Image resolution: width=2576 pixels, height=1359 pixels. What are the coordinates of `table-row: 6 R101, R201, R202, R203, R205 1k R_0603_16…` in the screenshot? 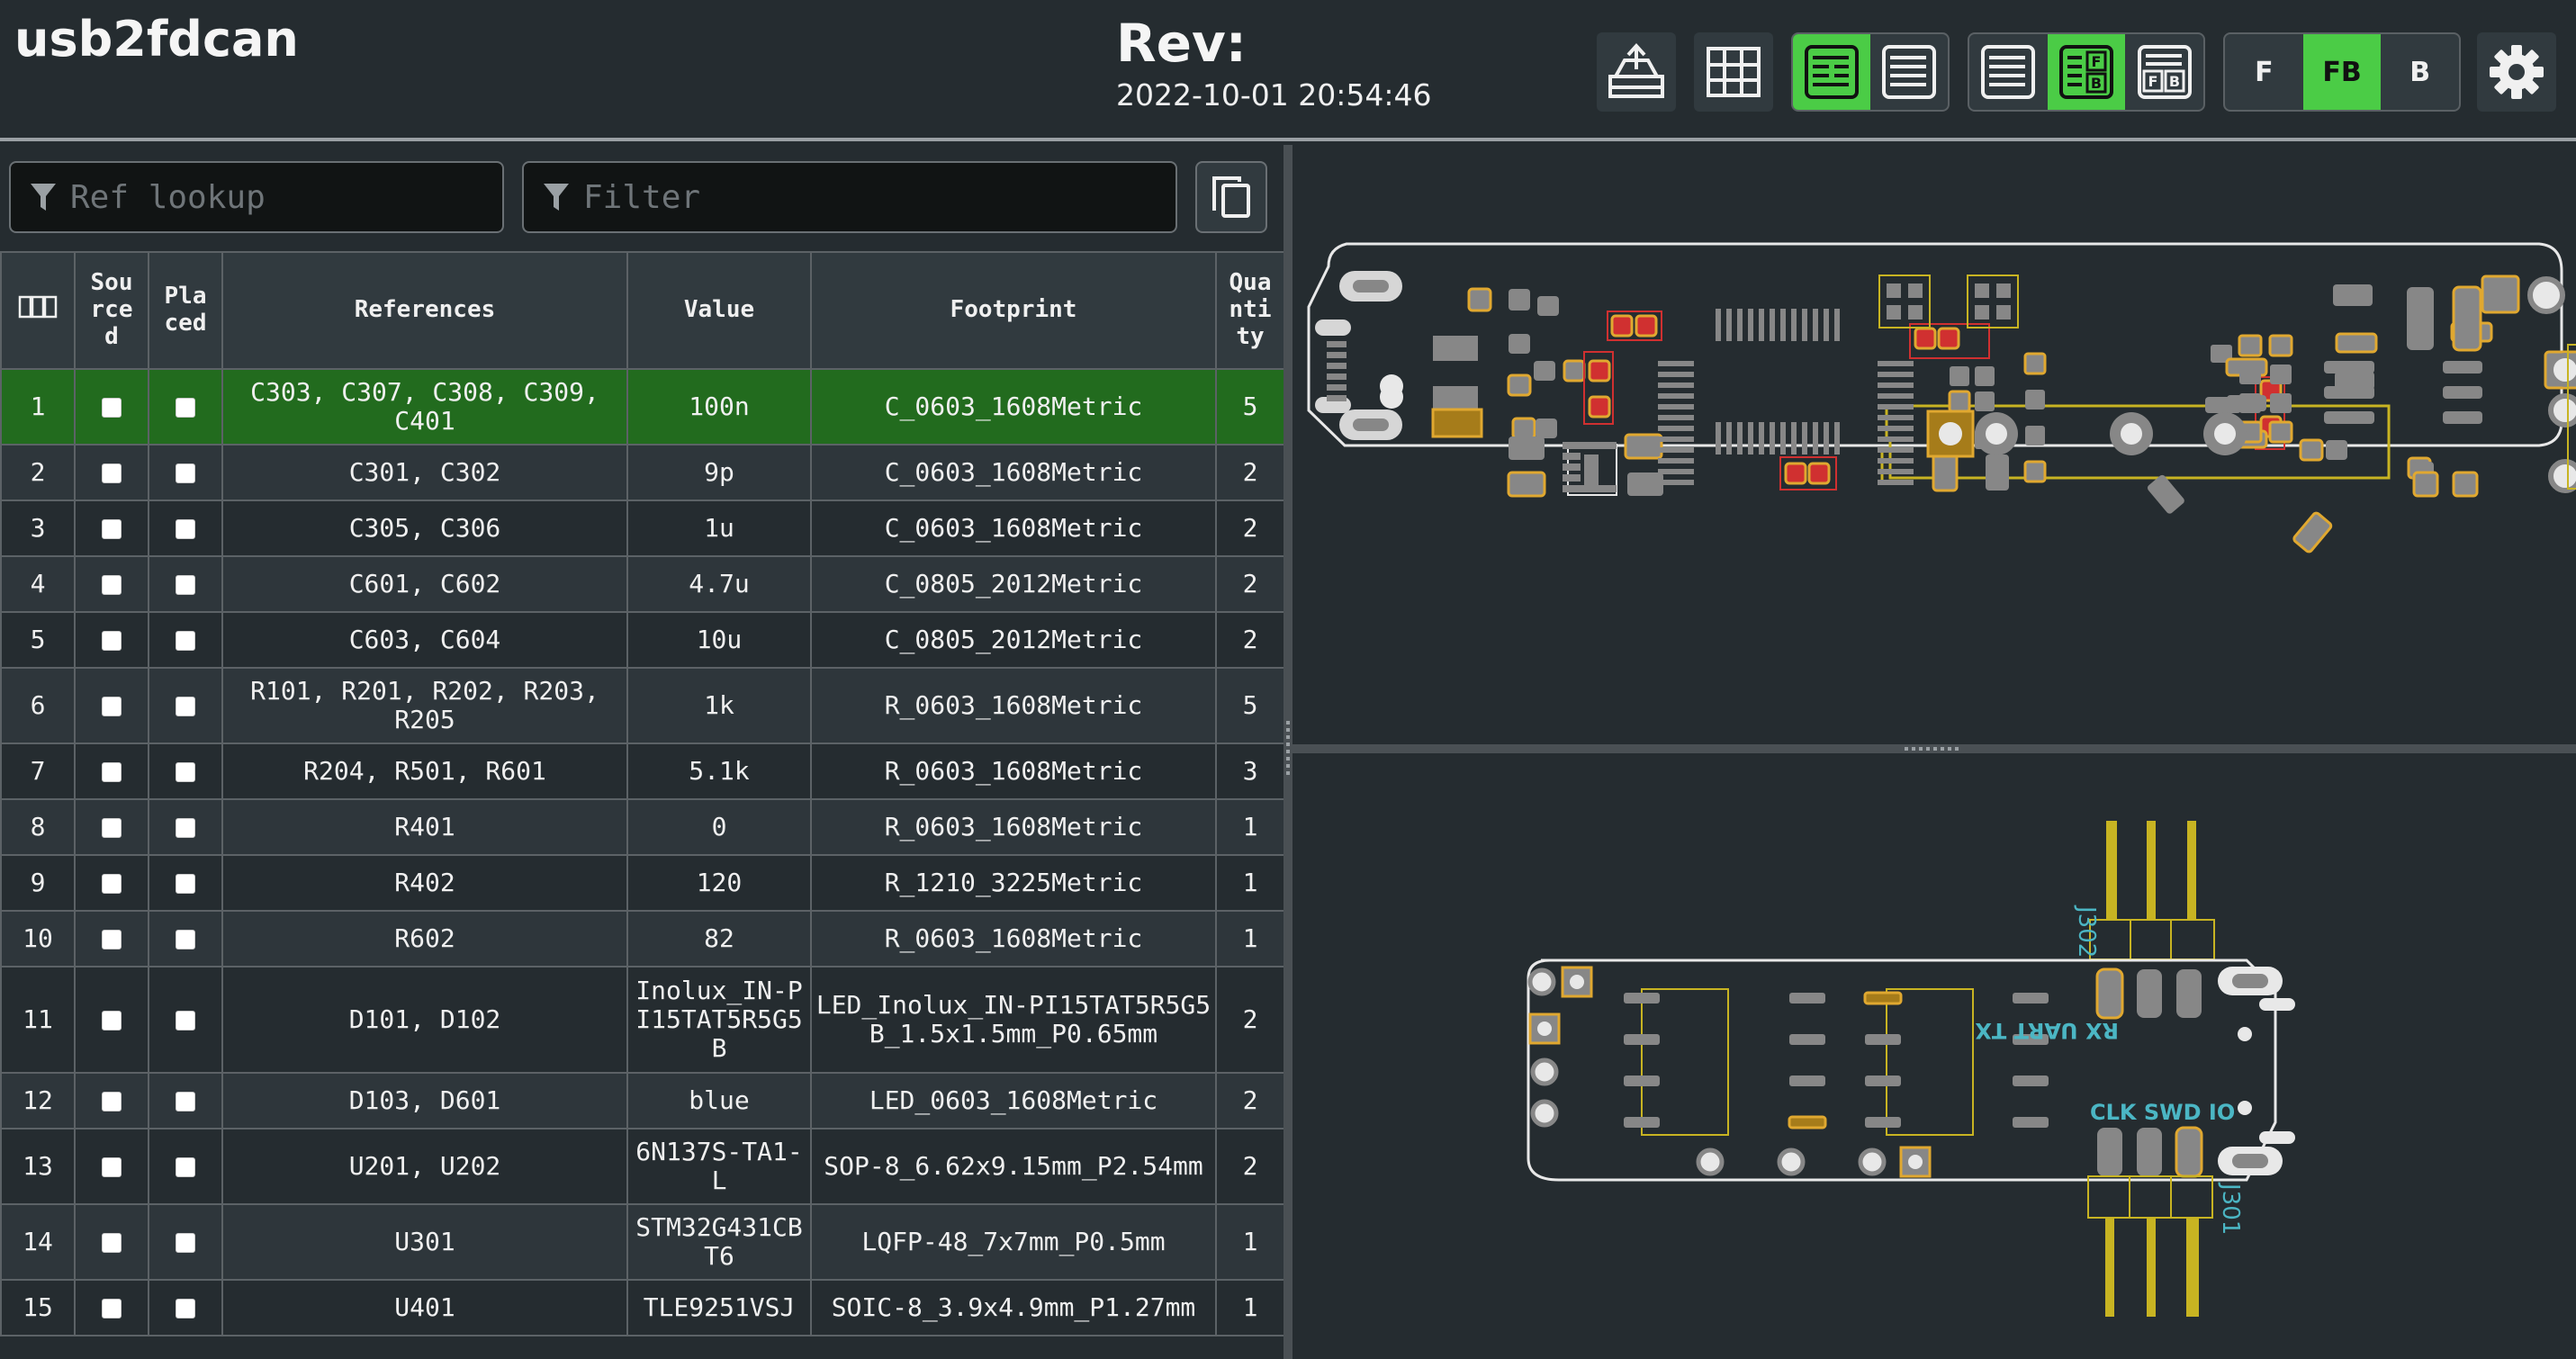 It's located at (642, 705).